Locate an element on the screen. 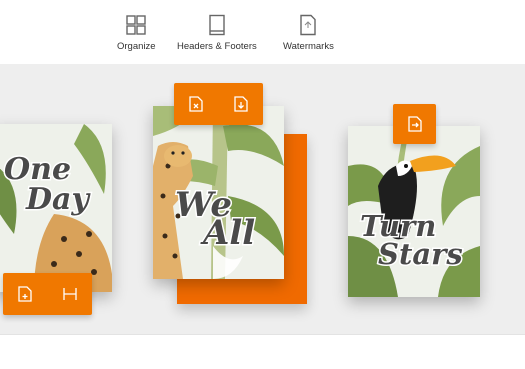 The image size is (525, 369). jungle-cheetah-artwork: We All is located at coordinates (218, 192).